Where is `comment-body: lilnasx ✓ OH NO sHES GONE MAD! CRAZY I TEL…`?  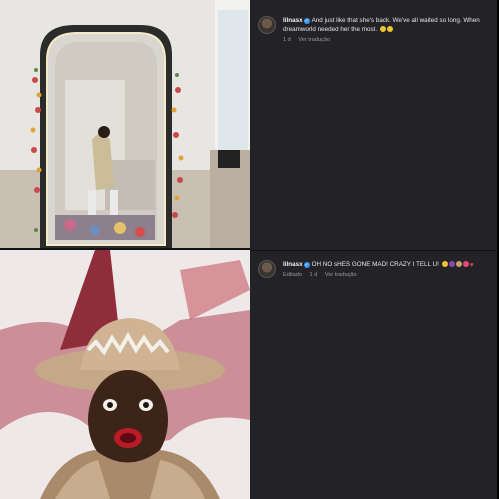 comment-body: lilnasx ✓ OH NO sHES GONE MAD! CRAZY I TEL… is located at coordinates (387, 264).